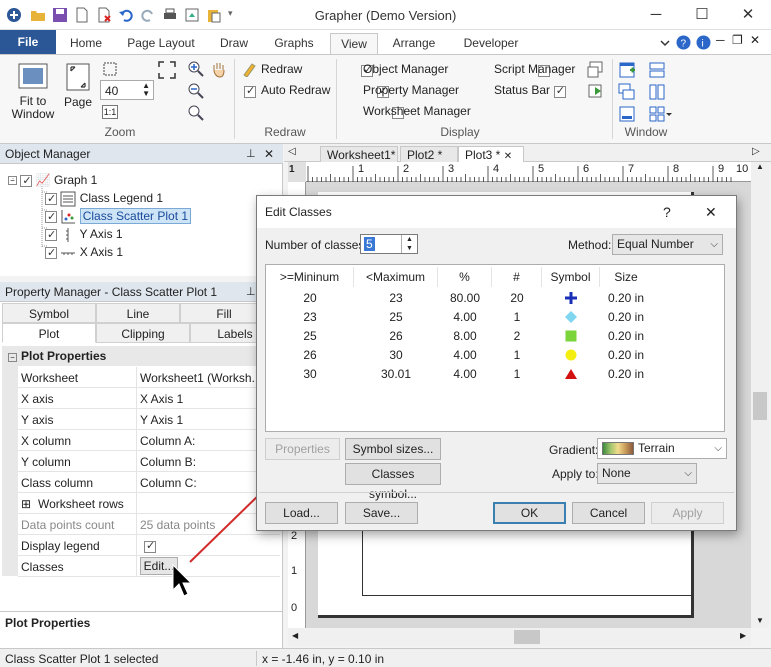 The height and width of the screenshot is (667, 771). What do you see at coordinates (528, 559) in the screenshot?
I see `plot-axes-frame` at bounding box center [528, 559].